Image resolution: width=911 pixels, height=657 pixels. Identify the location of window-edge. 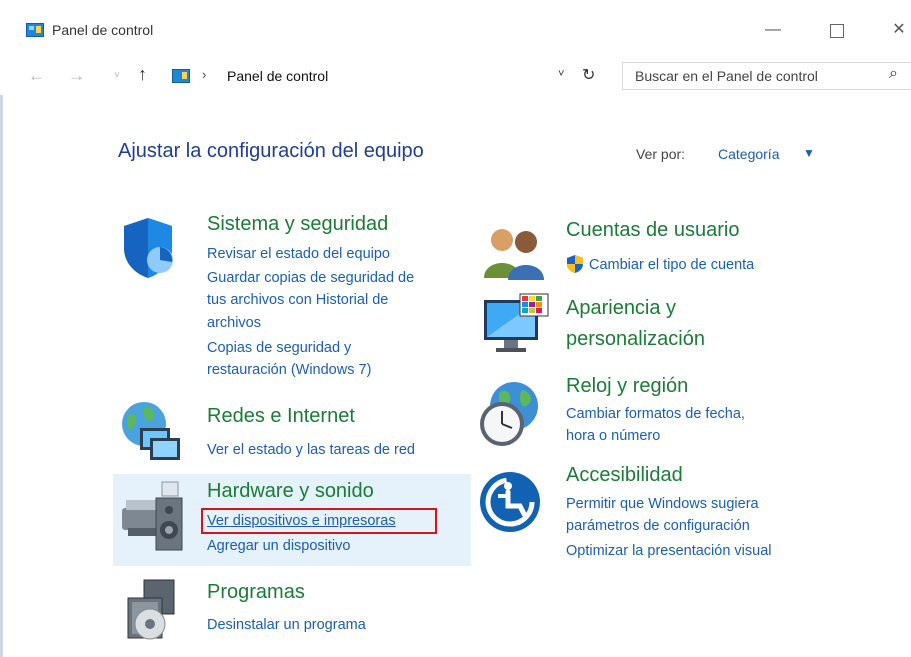
(1, 376).